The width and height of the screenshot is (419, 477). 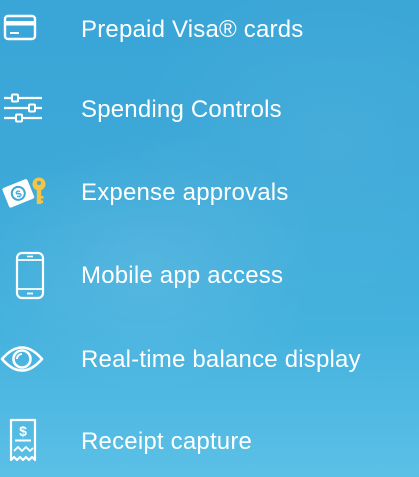 What do you see at coordinates (182, 275) in the screenshot?
I see `feature-label: Mobile app access` at bounding box center [182, 275].